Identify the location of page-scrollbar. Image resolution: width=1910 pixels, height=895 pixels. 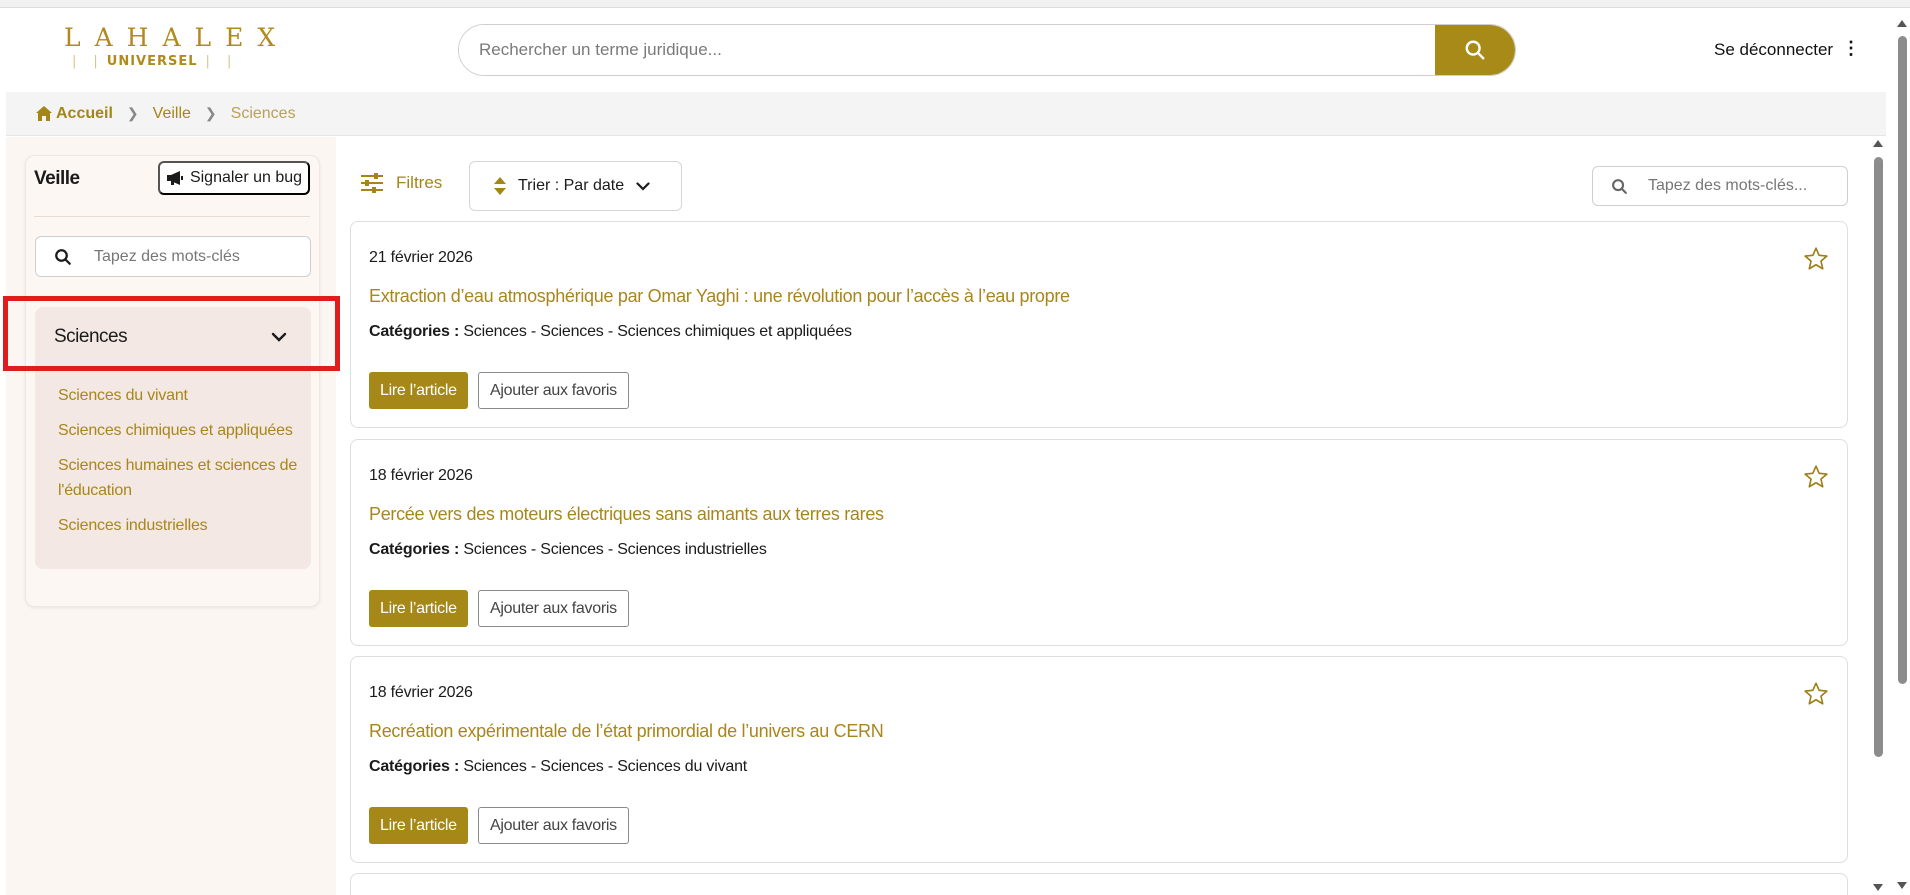
(1902, 451).